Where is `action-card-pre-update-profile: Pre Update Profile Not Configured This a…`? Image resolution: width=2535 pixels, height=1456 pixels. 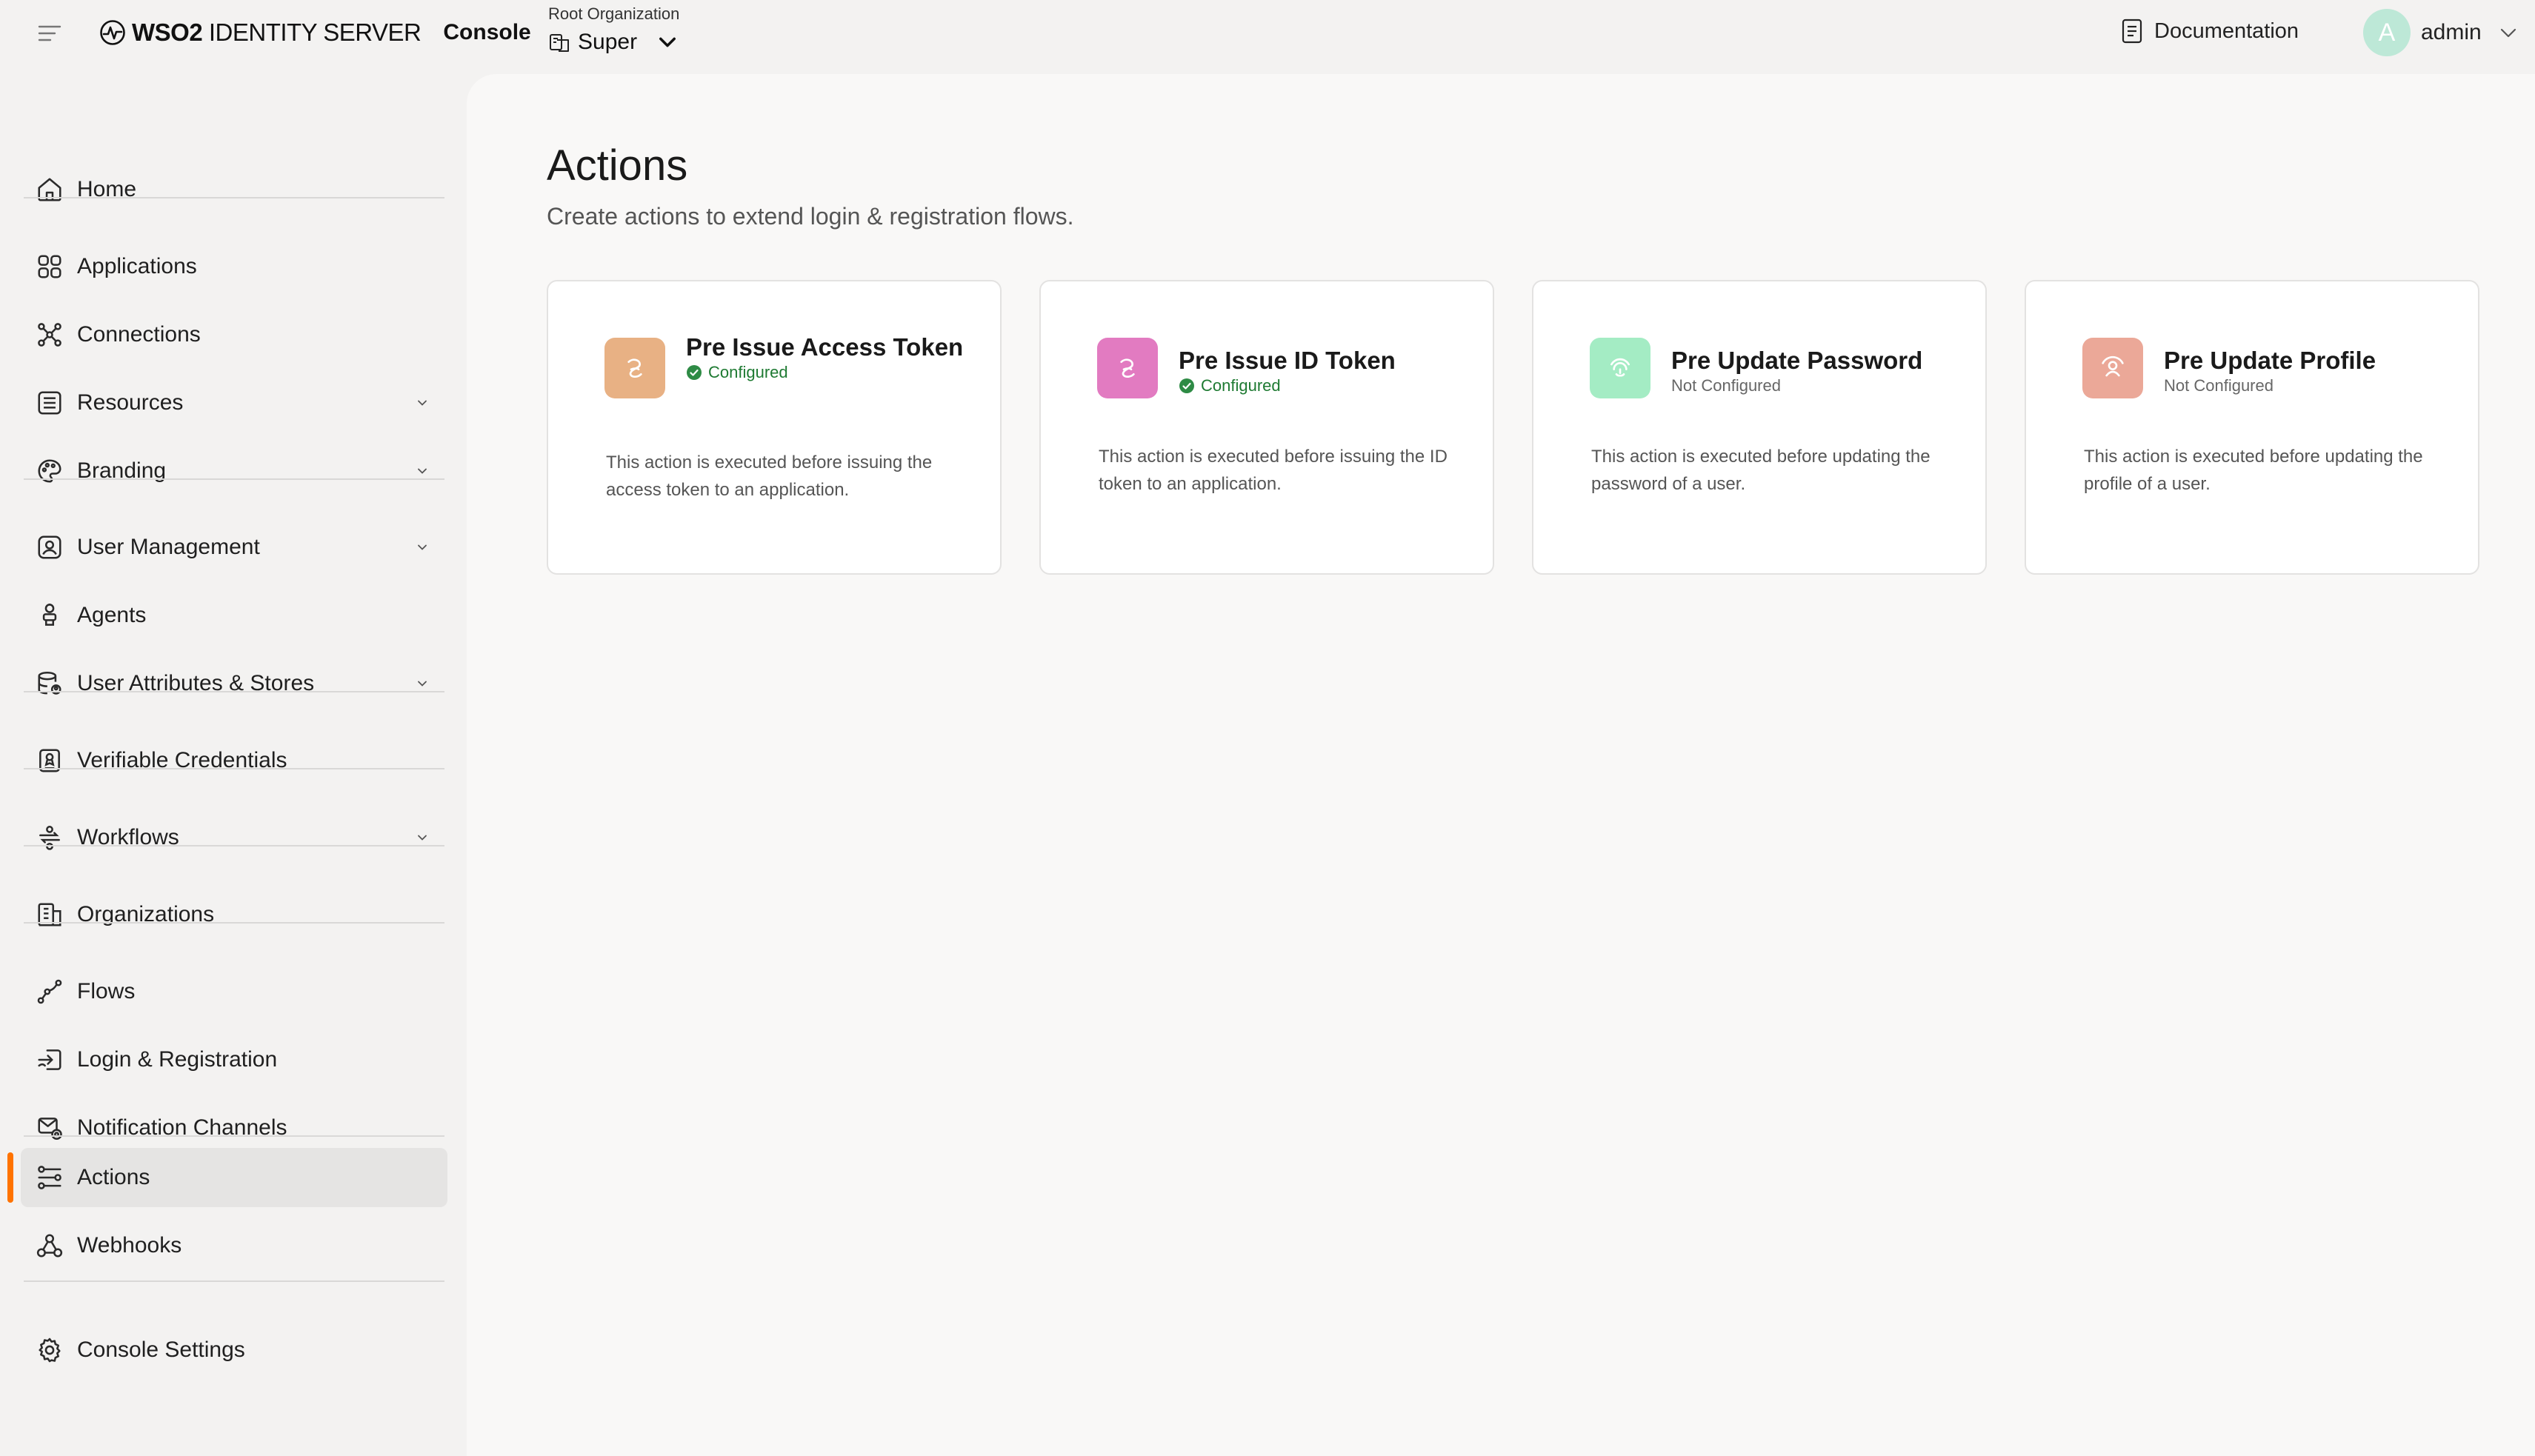 action-card-pre-update-profile: Pre Update Profile Not Configured This a… is located at coordinates (2252, 427).